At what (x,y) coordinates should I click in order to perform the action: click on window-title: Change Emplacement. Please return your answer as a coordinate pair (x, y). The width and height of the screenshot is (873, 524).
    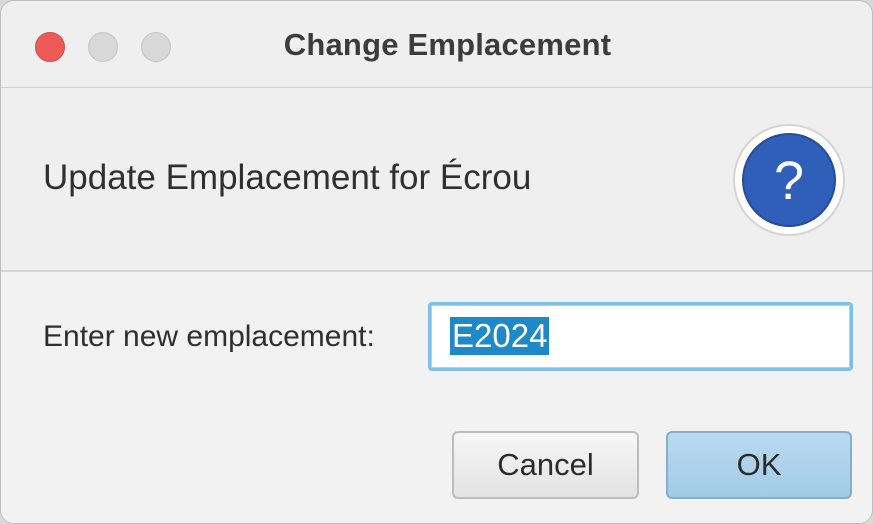
    Looking at the image, I should click on (447, 44).